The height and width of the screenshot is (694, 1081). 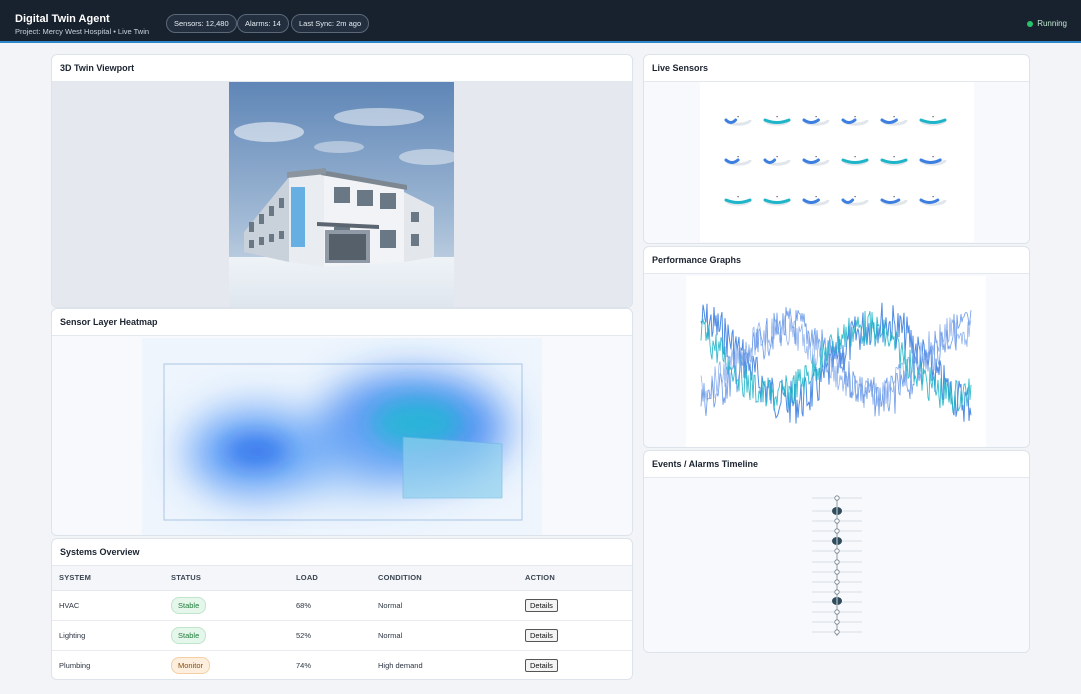 I want to click on performance-panel: Performance Graphs, so click(x=836, y=347).